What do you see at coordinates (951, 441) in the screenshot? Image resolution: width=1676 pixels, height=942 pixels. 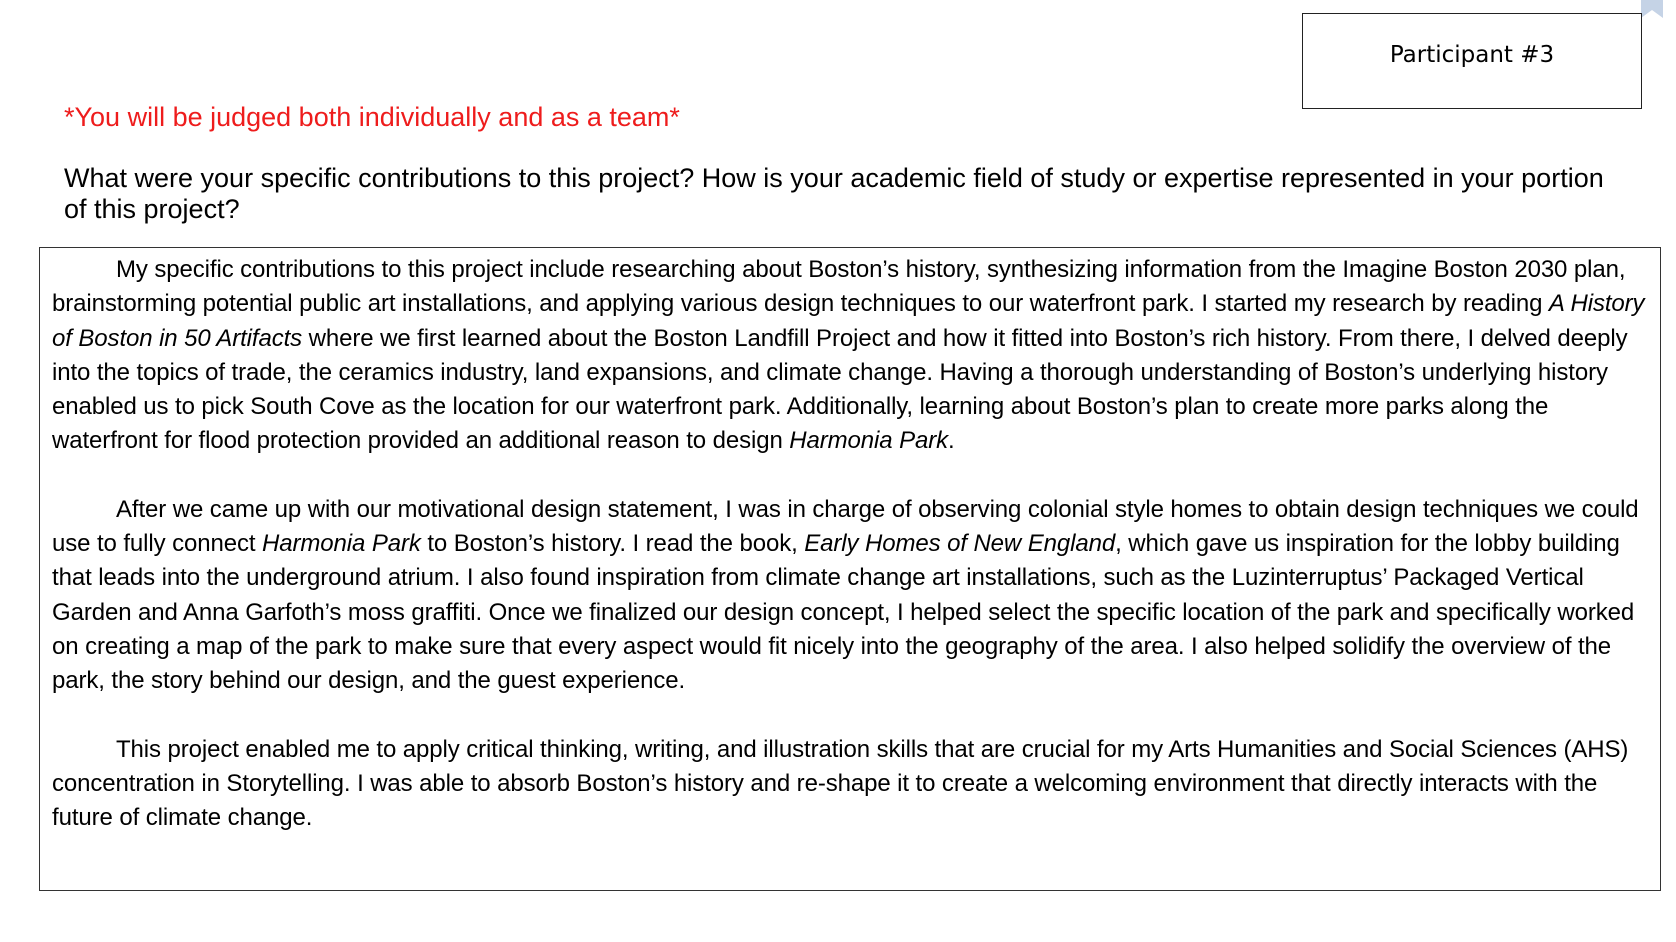 I see `text-run: .` at bounding box center [951, 441].